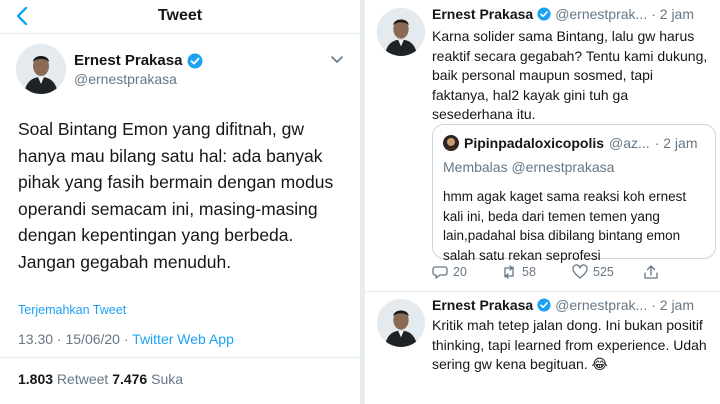 The image size is (720, 404). Describe the element at coordinates (460, 272) in the screenshot. I see `reply-count: 20` at that location.